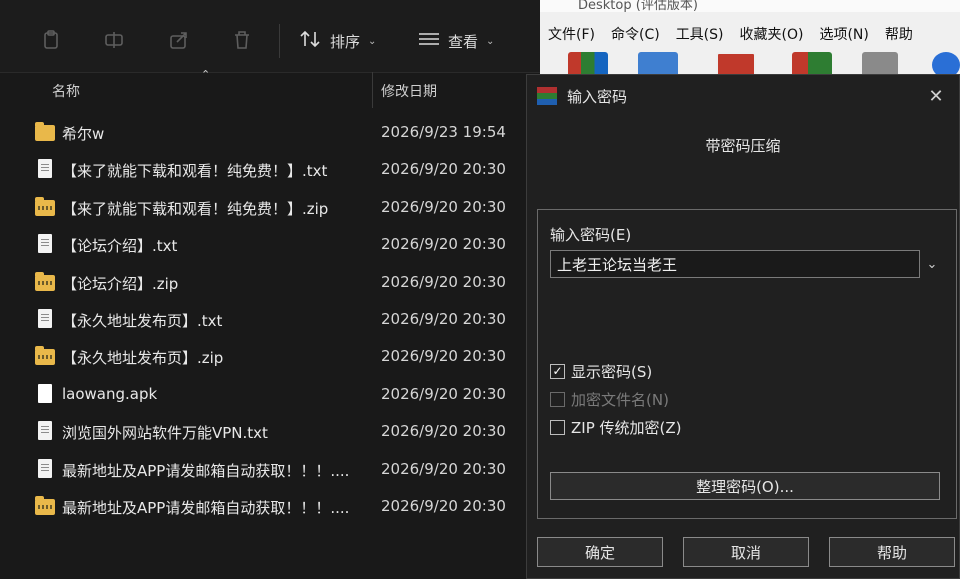 The width and height of the screenshot is (960, 579). What do you see at coordinates (270, 244) in the screenshot?
I see `file-row: 【论坛介绍】.txt 2026/9/20 20:30` at bounding box center [270, 244].